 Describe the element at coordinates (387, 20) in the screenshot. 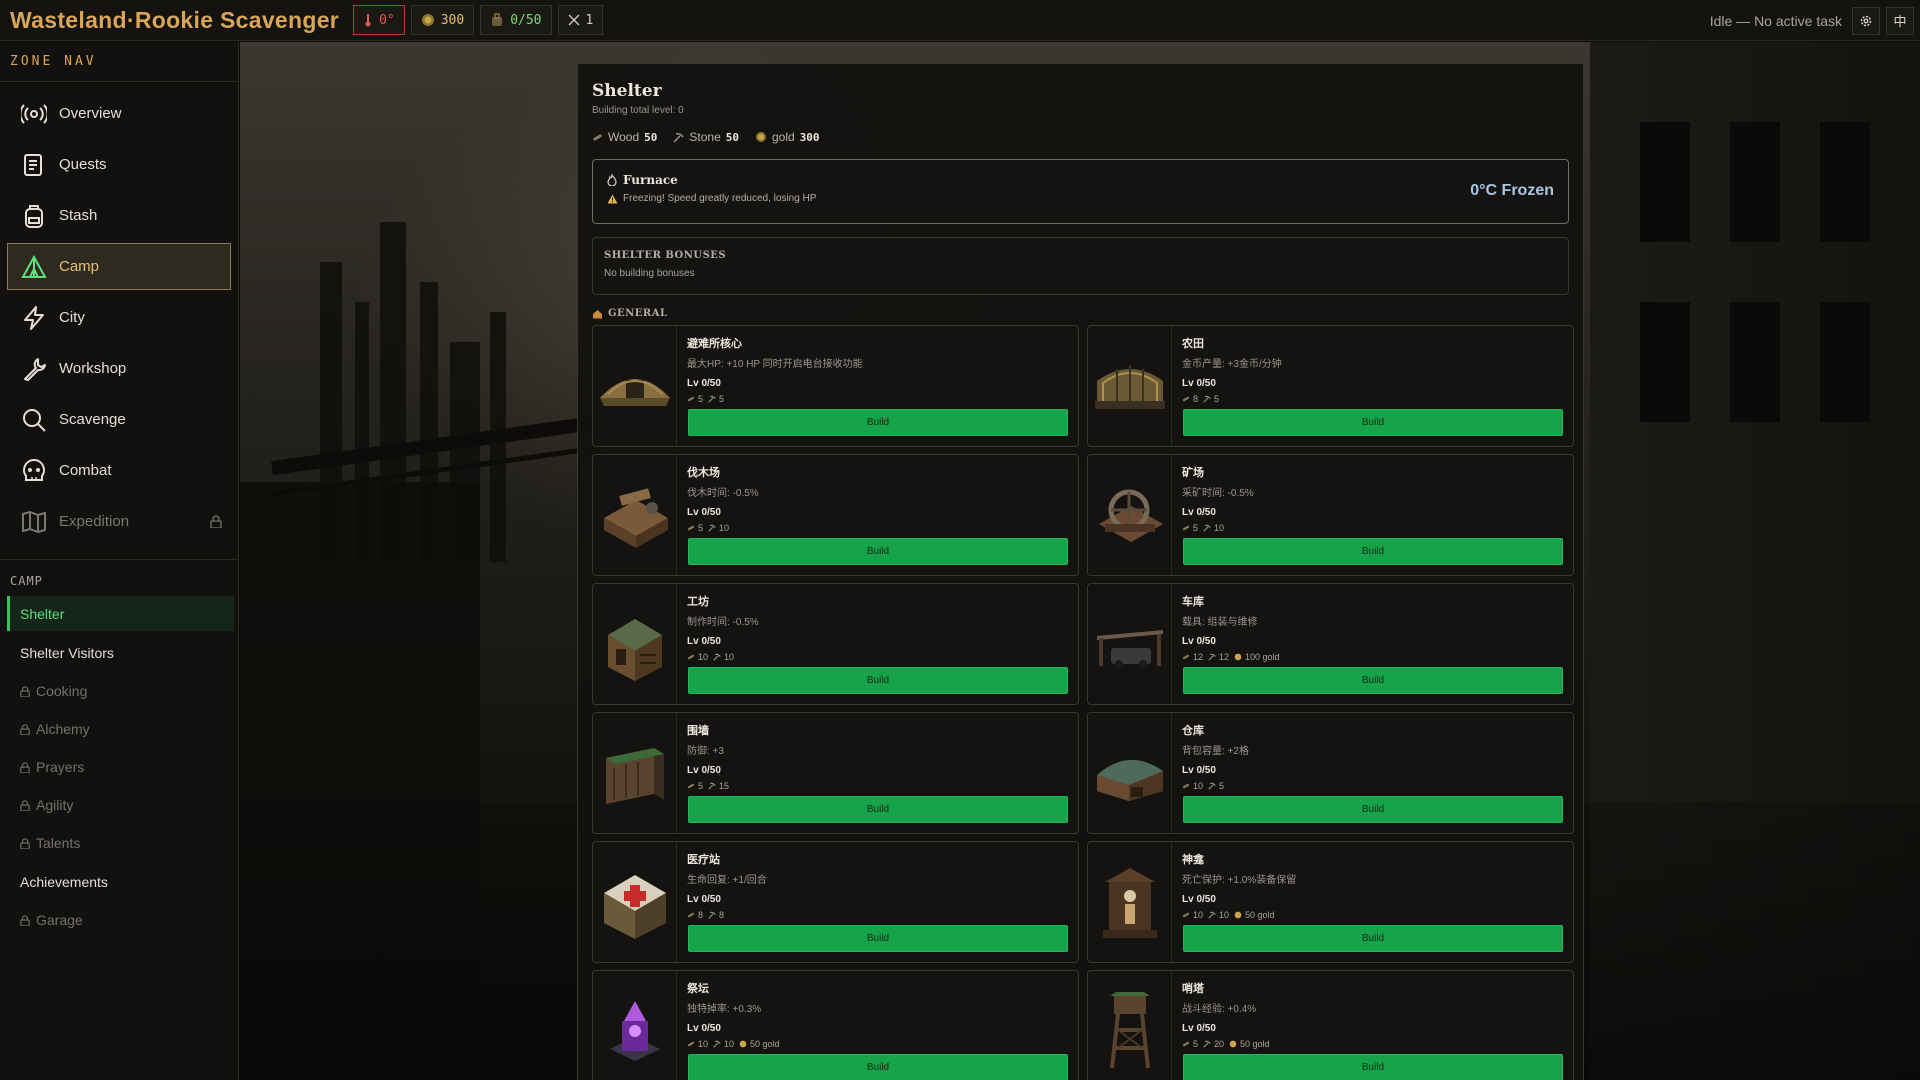

I see `temperature-value: 0°` at that location.